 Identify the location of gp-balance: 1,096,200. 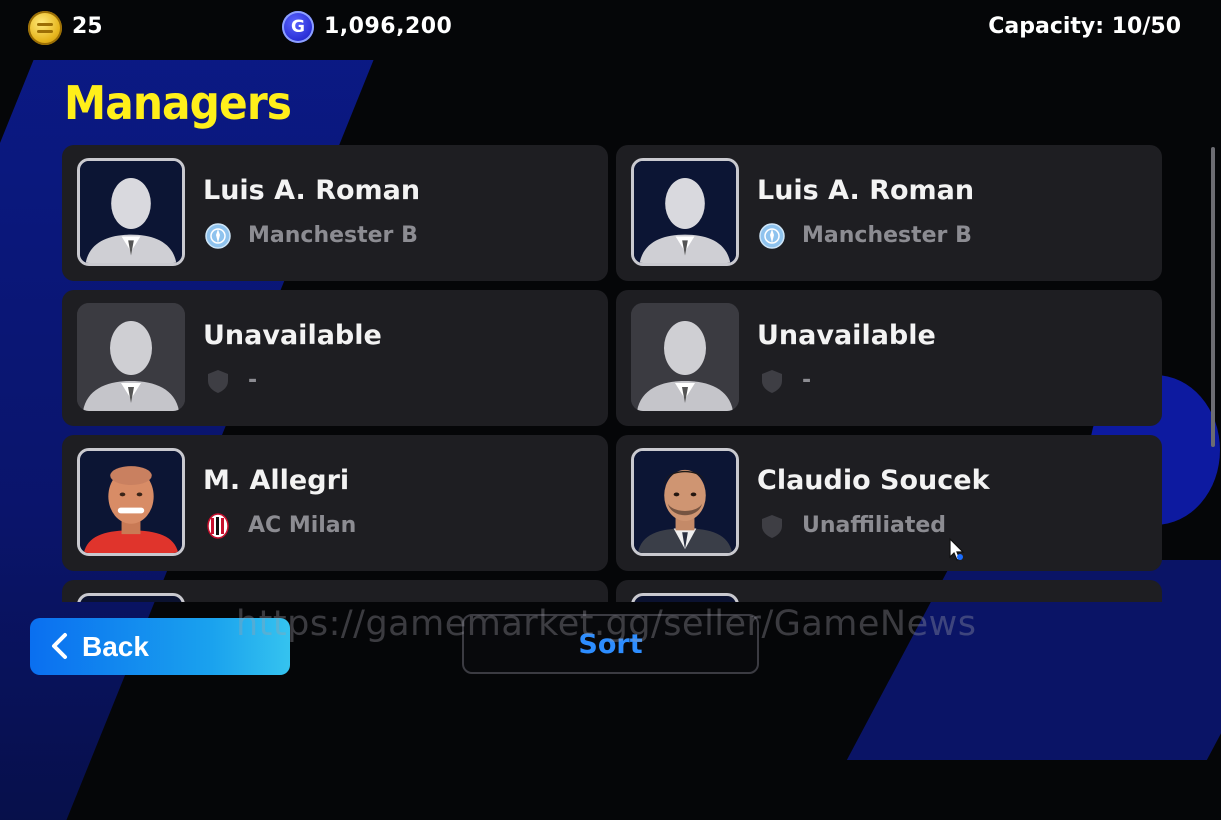
(388, 26).